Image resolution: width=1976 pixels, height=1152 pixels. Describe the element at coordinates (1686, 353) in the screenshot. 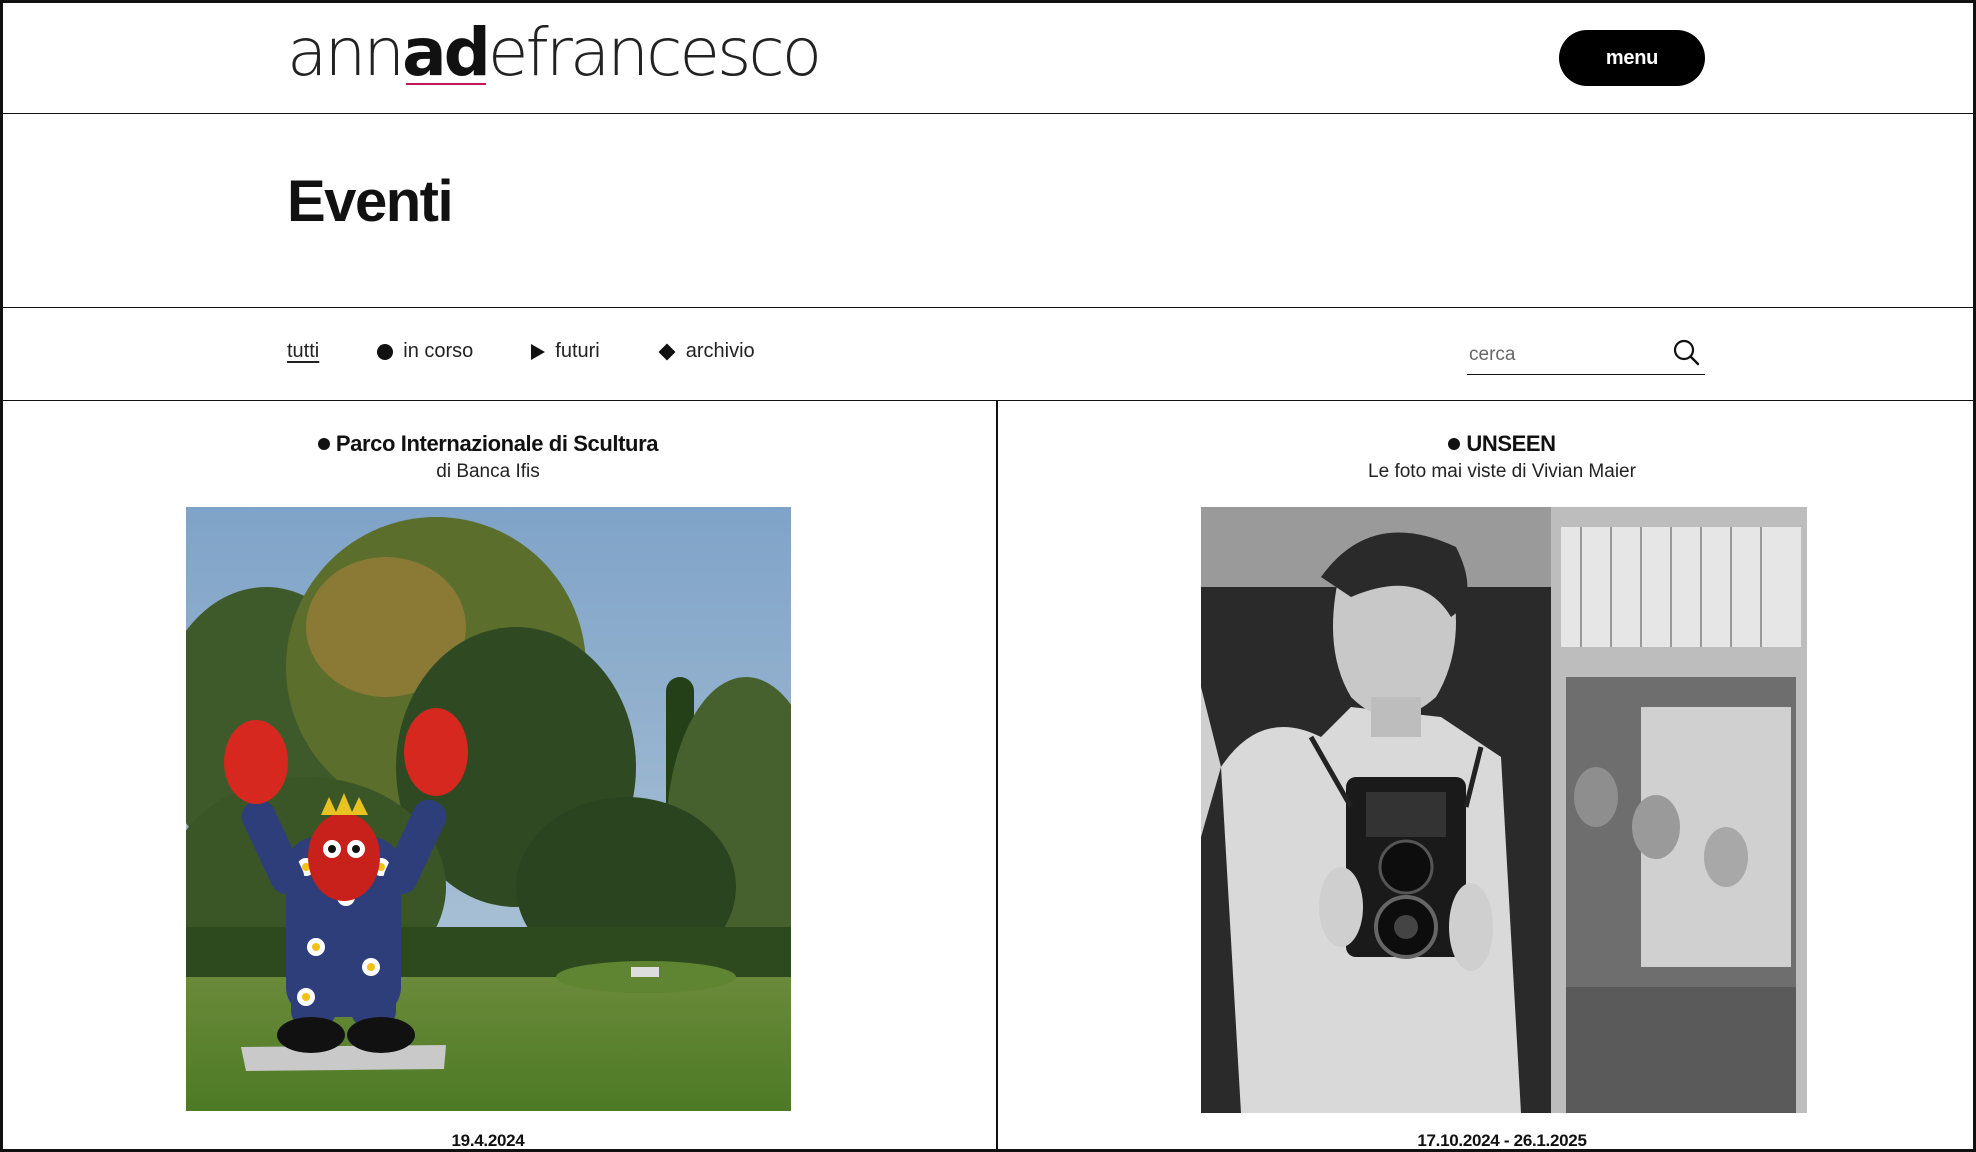

I see `search-icon` at that location.